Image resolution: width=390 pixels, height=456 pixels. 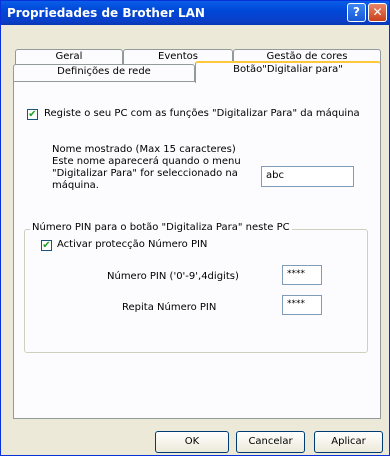 What do you see at coordinates (144, 149) in the screenshot?
I see `name-description-line: Nome mostrado (Max 15 caracteres)` at bounding box center [144, 149].